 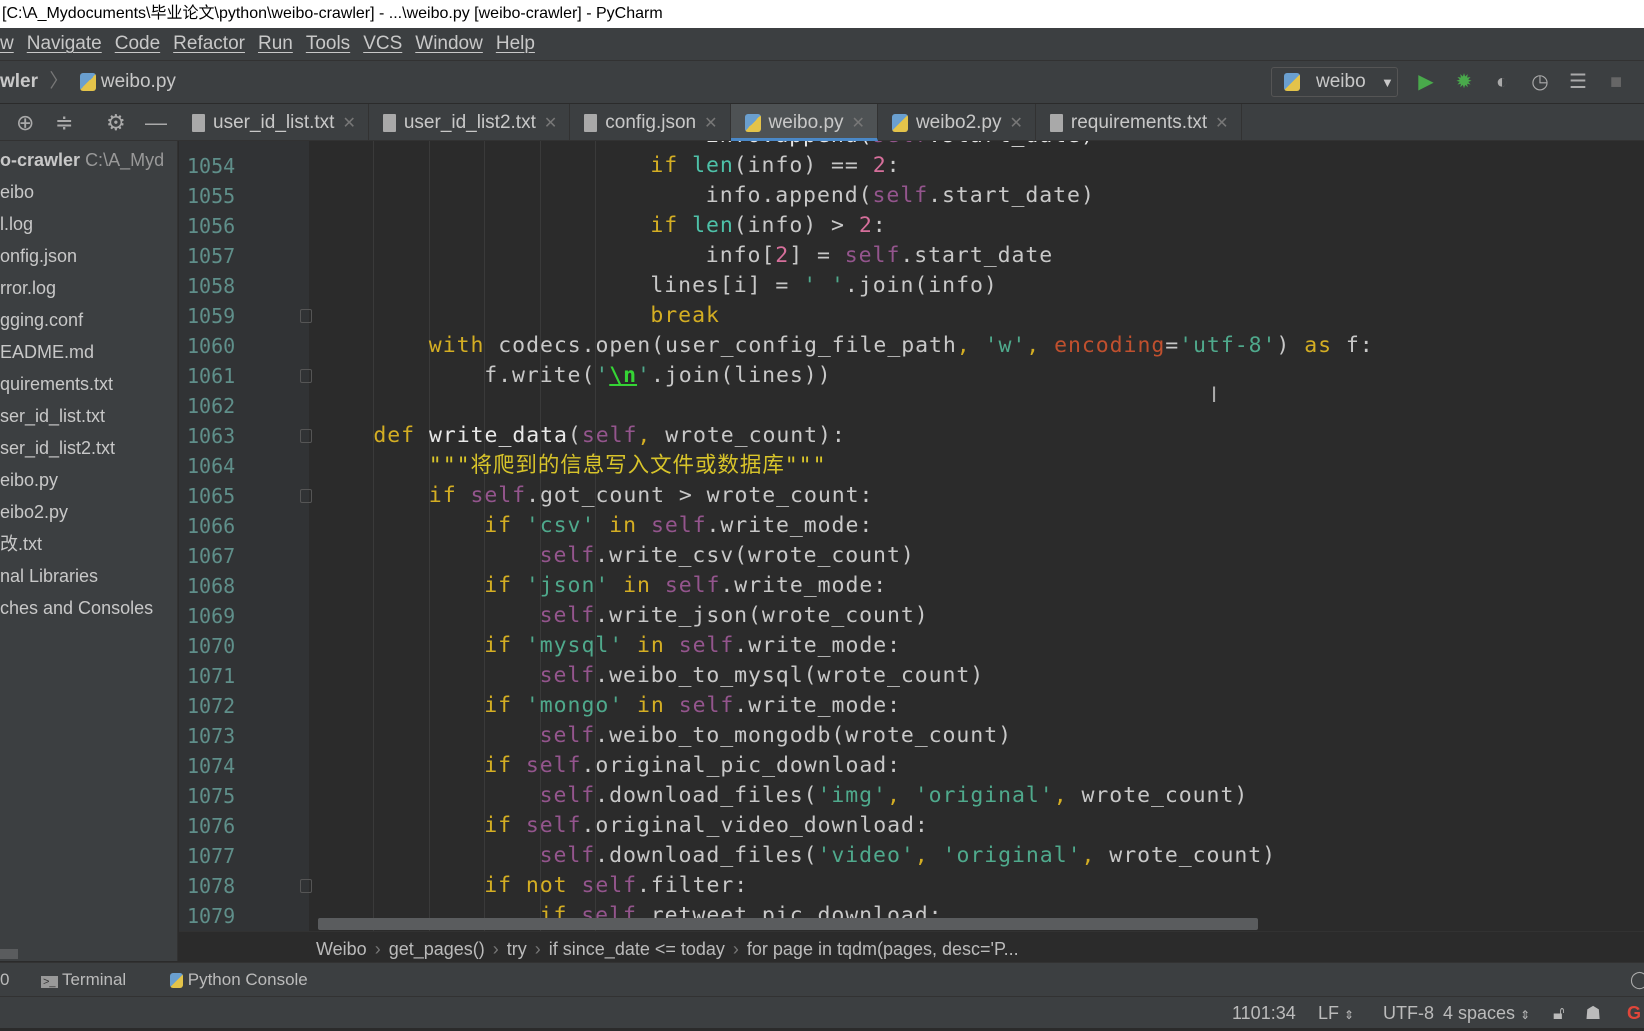 What do you see at coordinates (76, 608) in the screenshot?
I see `tree-item: ches and Consoles` at bounding box center [76, 608].